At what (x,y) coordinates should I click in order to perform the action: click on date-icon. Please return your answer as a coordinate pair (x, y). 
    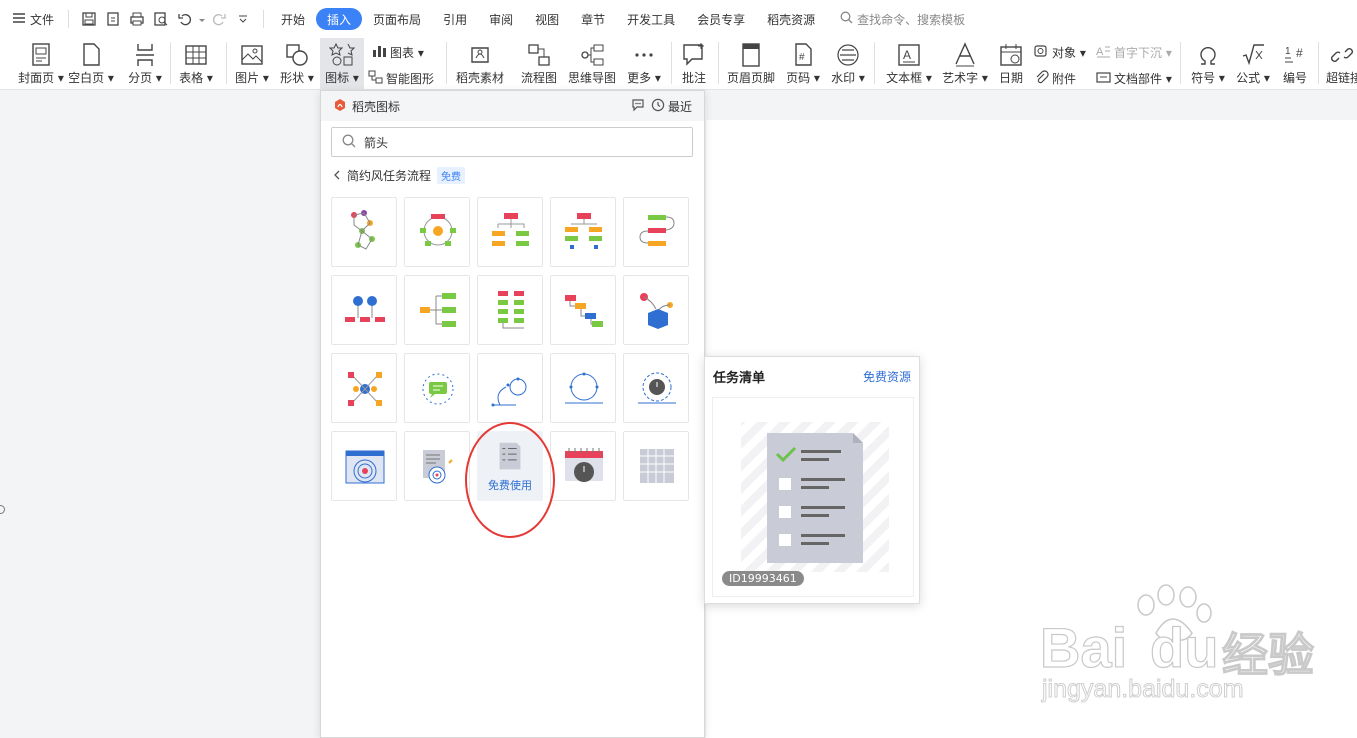
    Looking at the image, I should click on (1011, 55).